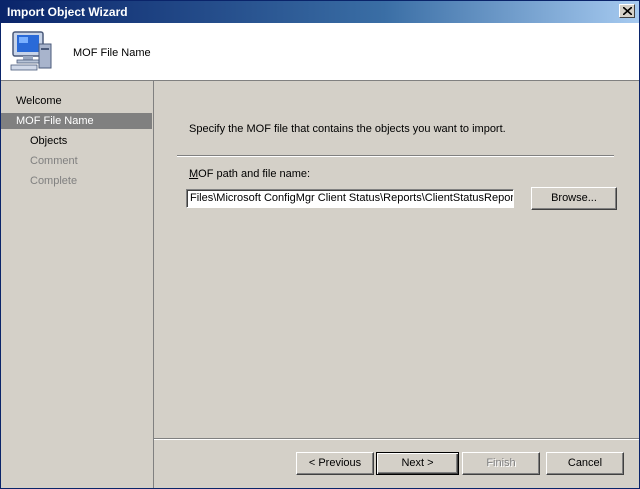 Image resolution: width=640 pixels, height=489 pixels. Describe the element at coordinates (67, 12) in the screenshot. I see `window-title: Import Object Wizard` at that location.